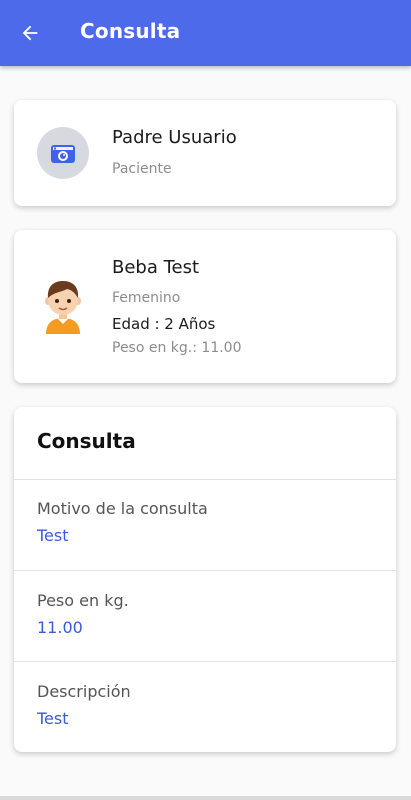  I want to click on patient-gender: Femenino, so click(146, 298).